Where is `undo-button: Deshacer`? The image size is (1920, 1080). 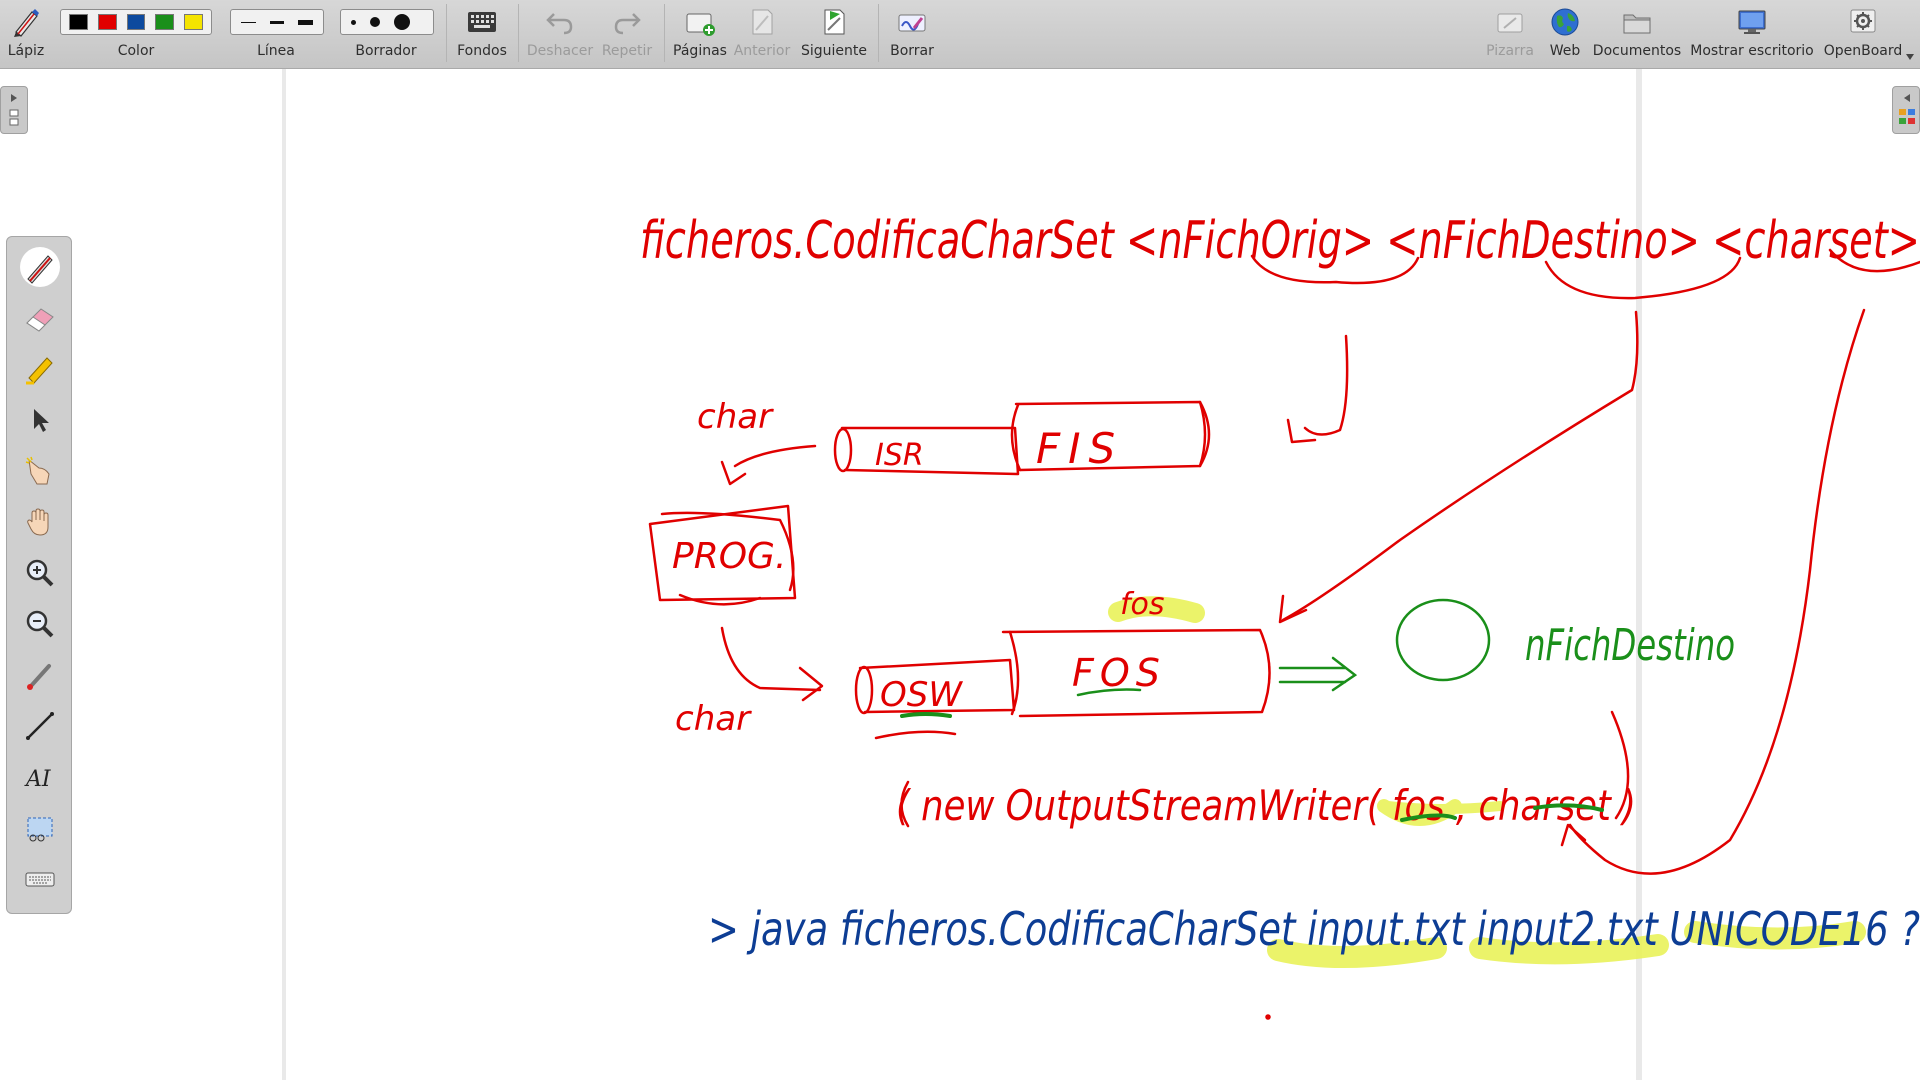
undo-button: Deshacer is located at coordinates (560, 34).